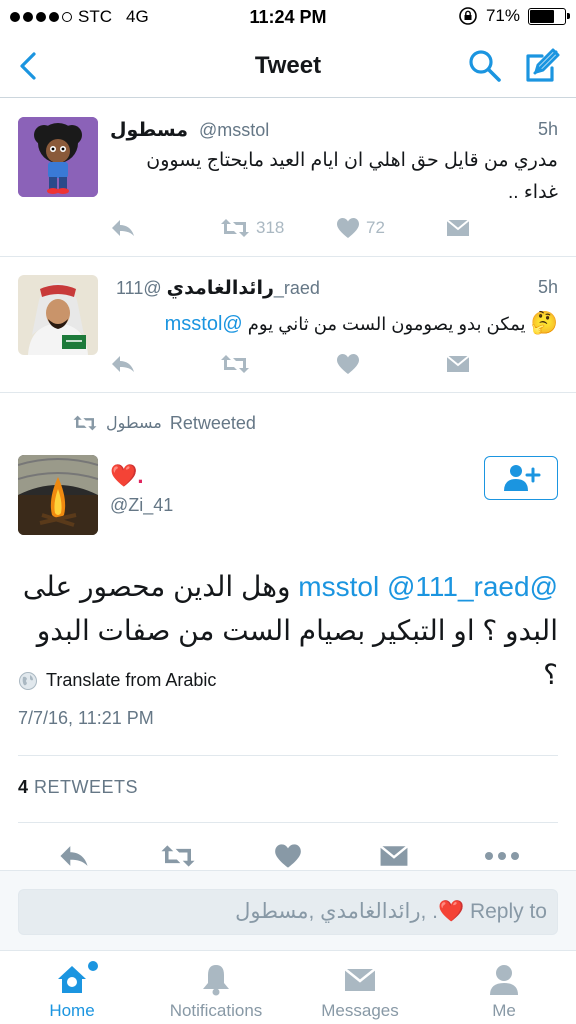  What do you see at coordinates (288, 66) in the screenshot?
I see `nav-bar: Tweet` at bounding box center [288, 66].